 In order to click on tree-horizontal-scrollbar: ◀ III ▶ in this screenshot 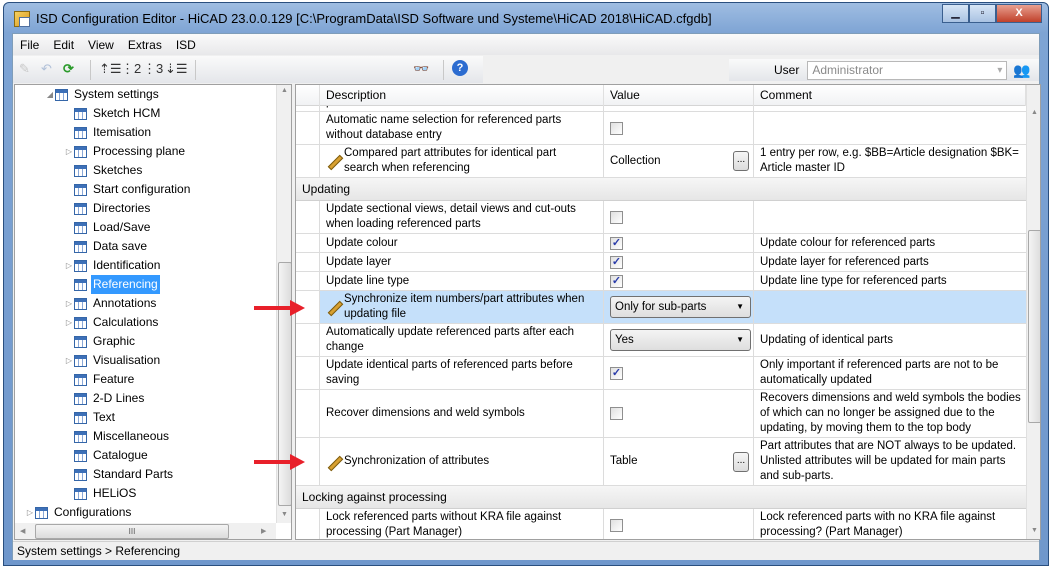, I will do `click(145, 531)`.